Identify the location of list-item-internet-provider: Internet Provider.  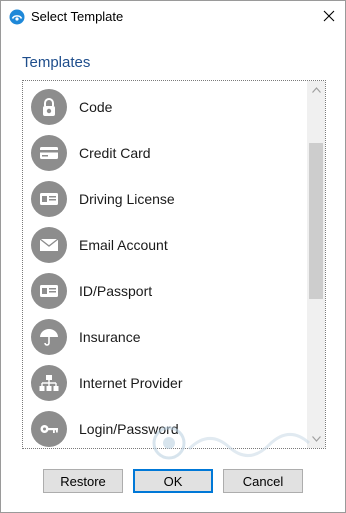
(165, 383).